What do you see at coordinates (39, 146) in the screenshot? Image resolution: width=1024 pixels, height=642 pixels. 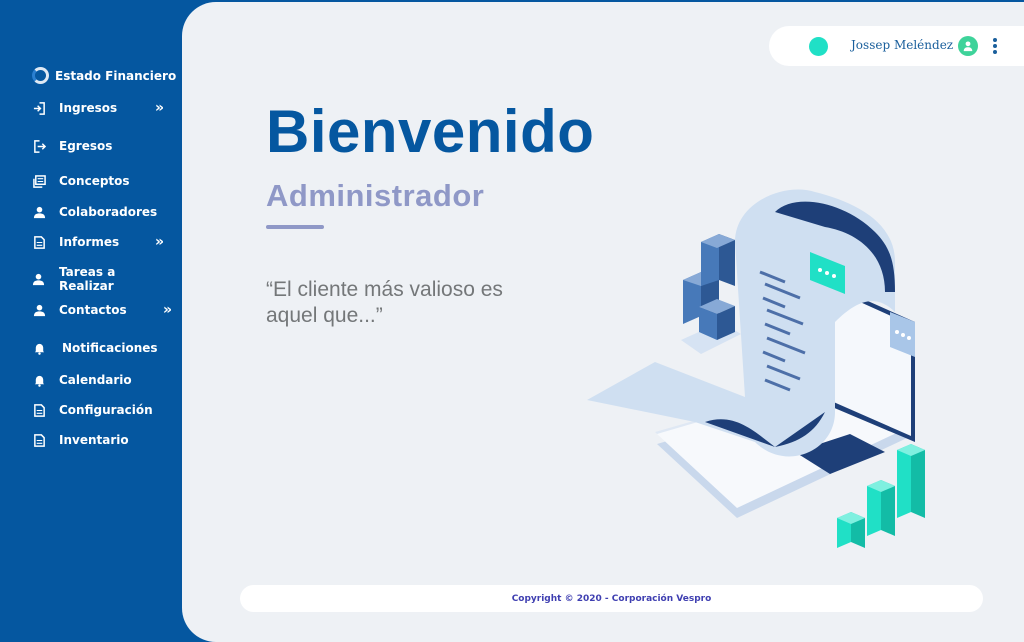 I see `sign-out-icon` at bounding box center [39, 146].